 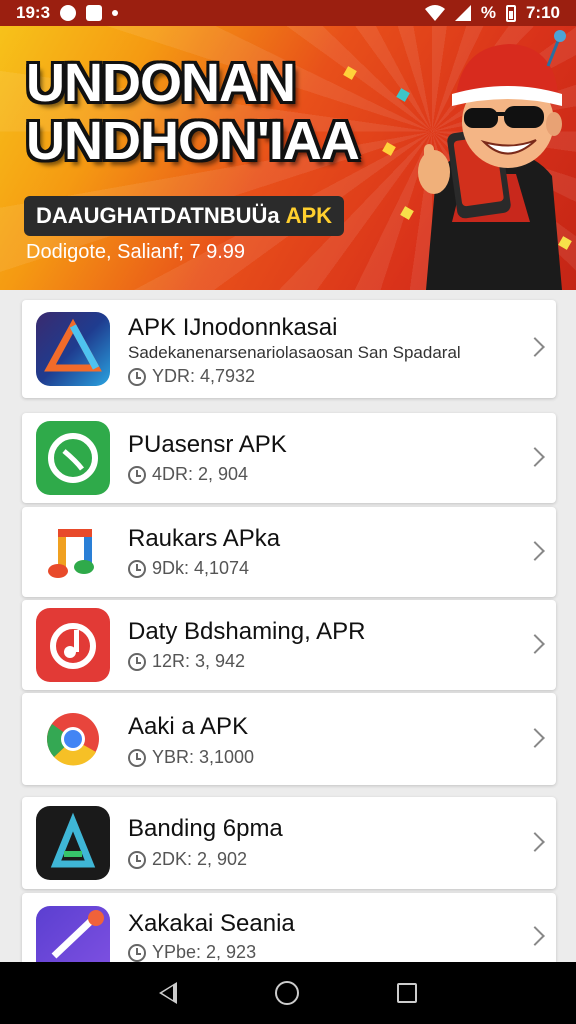 What do you see at coordinates (434, 13) in the screenshot?
I see `wifi-icon` at bounding box center [434, 13].